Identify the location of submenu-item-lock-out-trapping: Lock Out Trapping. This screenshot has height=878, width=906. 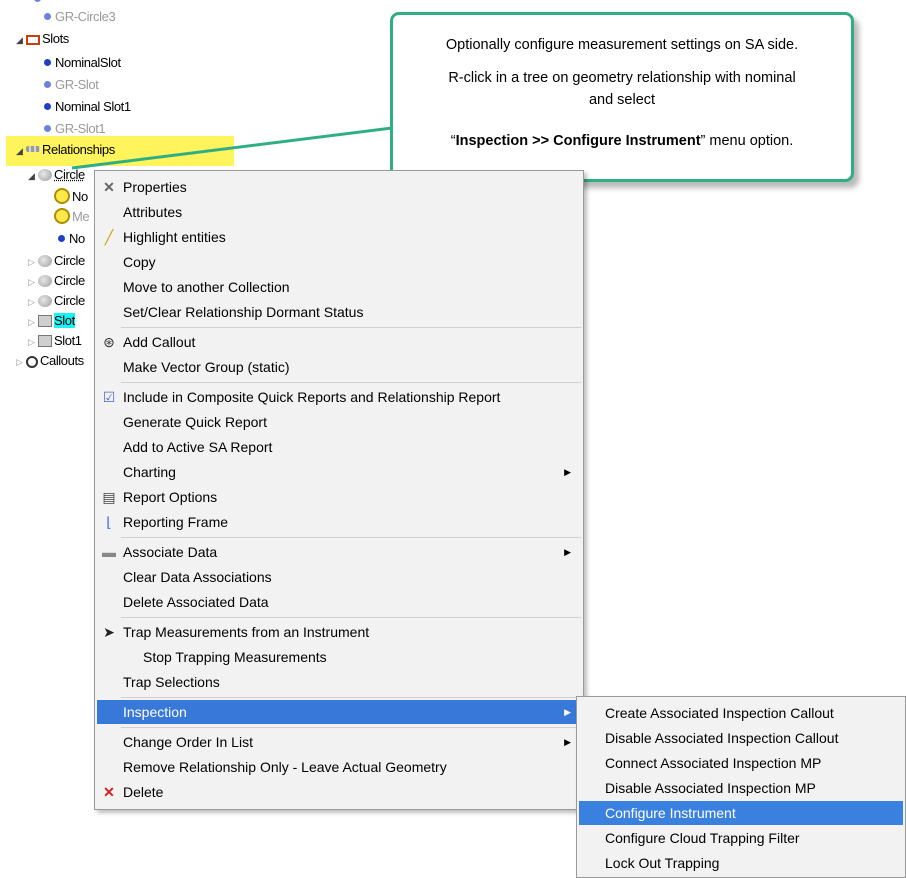
(741, 863).